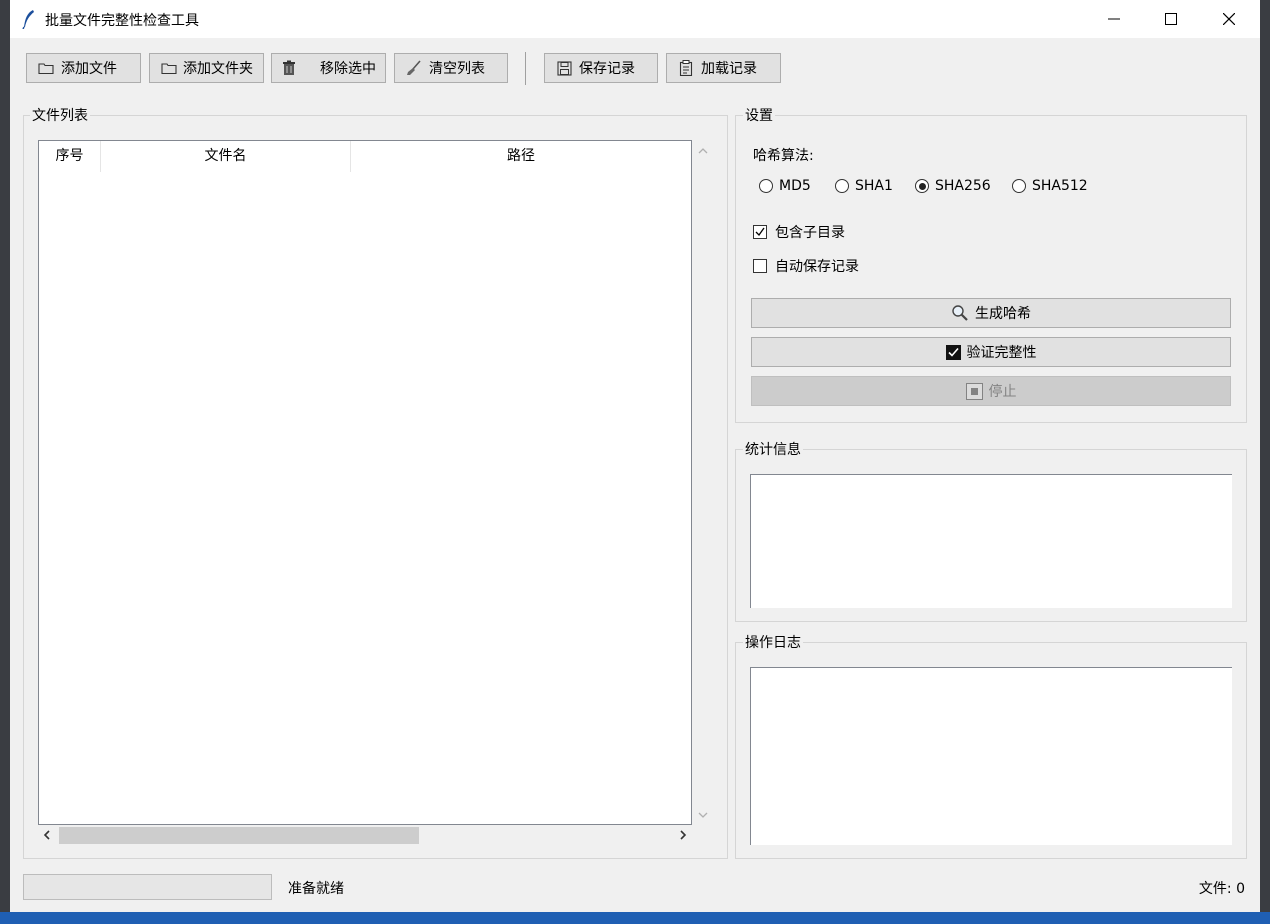  I want to click on progress-bar, so click(147, 887).